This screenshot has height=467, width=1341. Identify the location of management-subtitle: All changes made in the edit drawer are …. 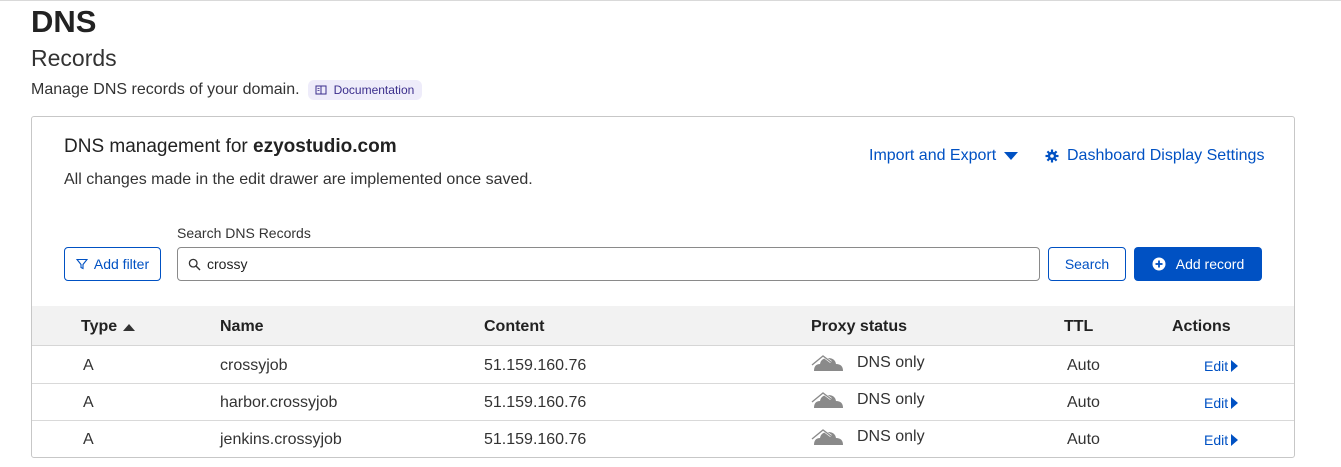
(298, 179).